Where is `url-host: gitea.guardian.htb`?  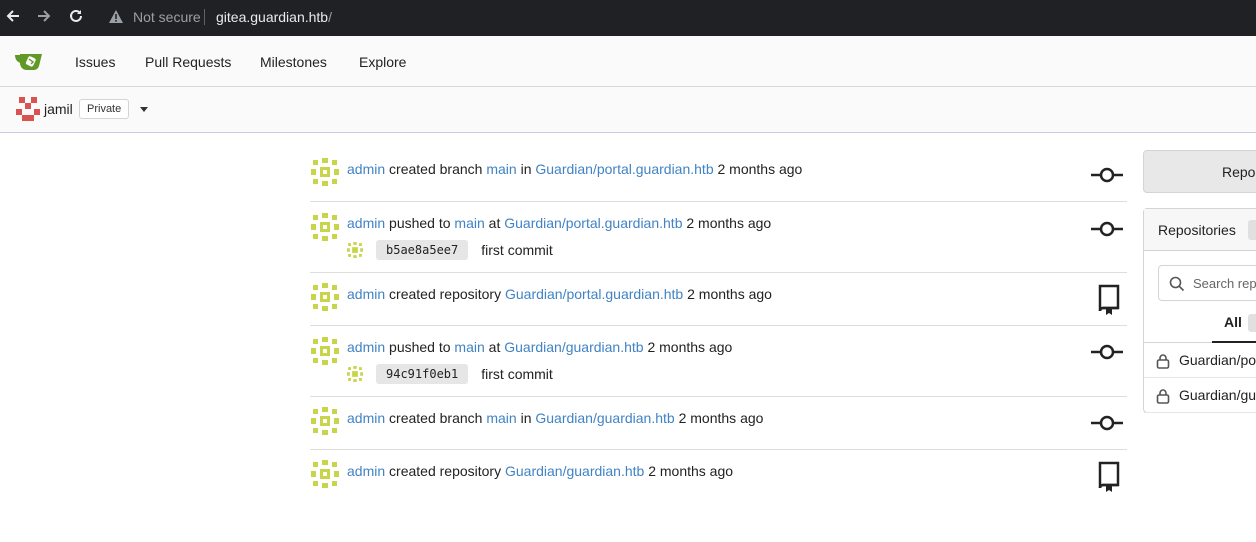 url-host: gitea.guardian.htb is located at coordinates (272, 17).